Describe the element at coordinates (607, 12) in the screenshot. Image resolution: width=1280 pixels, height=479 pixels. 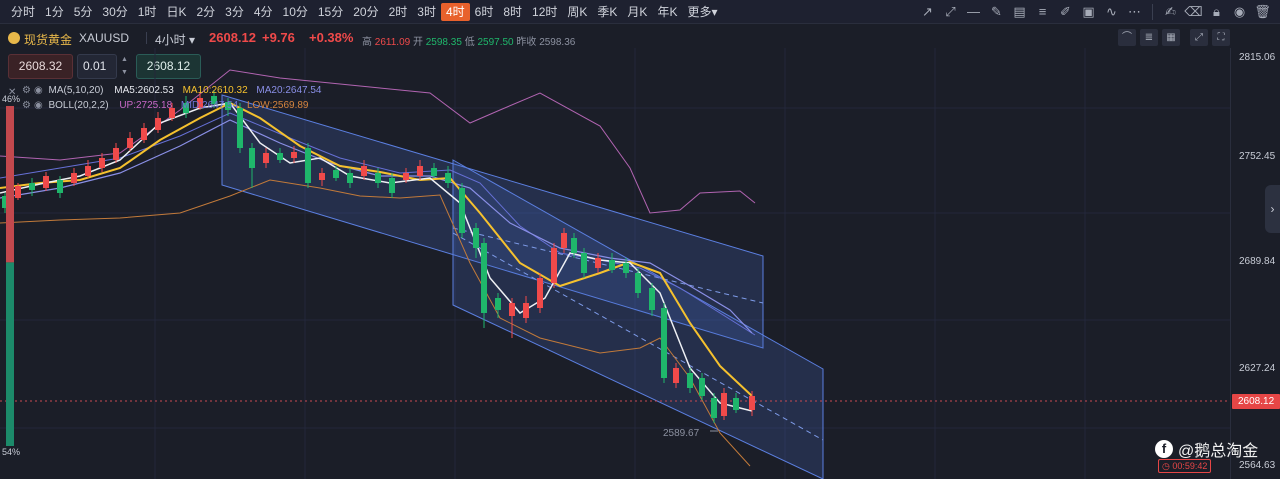
I see `timeframe-19: 季K` at that location.